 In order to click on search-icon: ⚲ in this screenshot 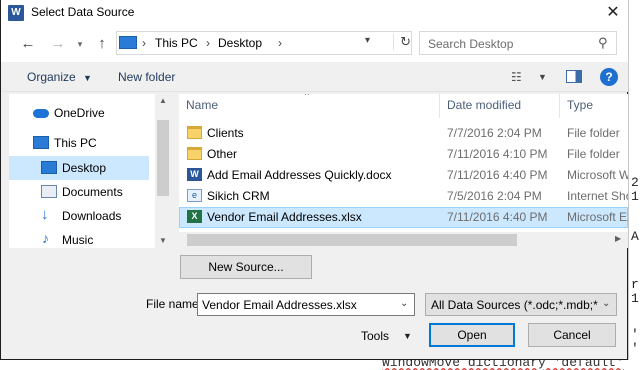, I will do `click(603, 42)`.